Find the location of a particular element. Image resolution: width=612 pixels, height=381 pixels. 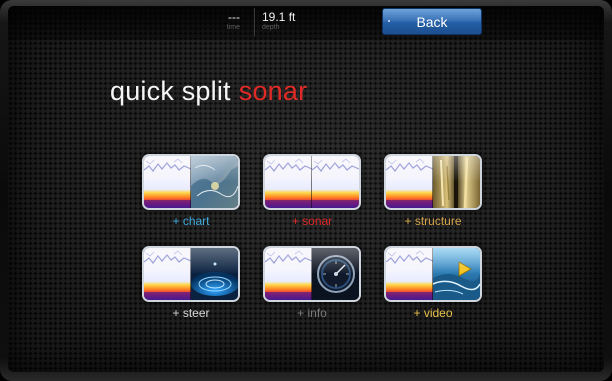

tile-structure: + structure is located at coordinates (433, 194).